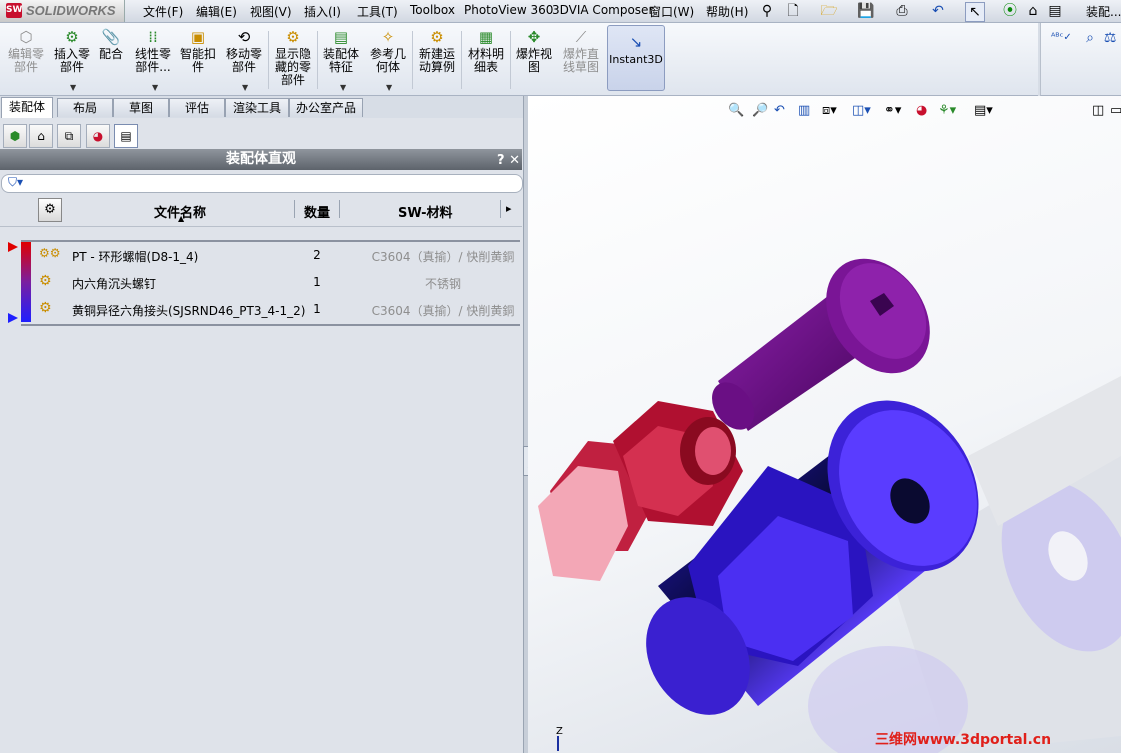 This screenshot has width=1121, height=753. What do you see at coordinates (13, 247) in the screenshot?
I see `slider-top-marker` at bounding box center [13, 247].